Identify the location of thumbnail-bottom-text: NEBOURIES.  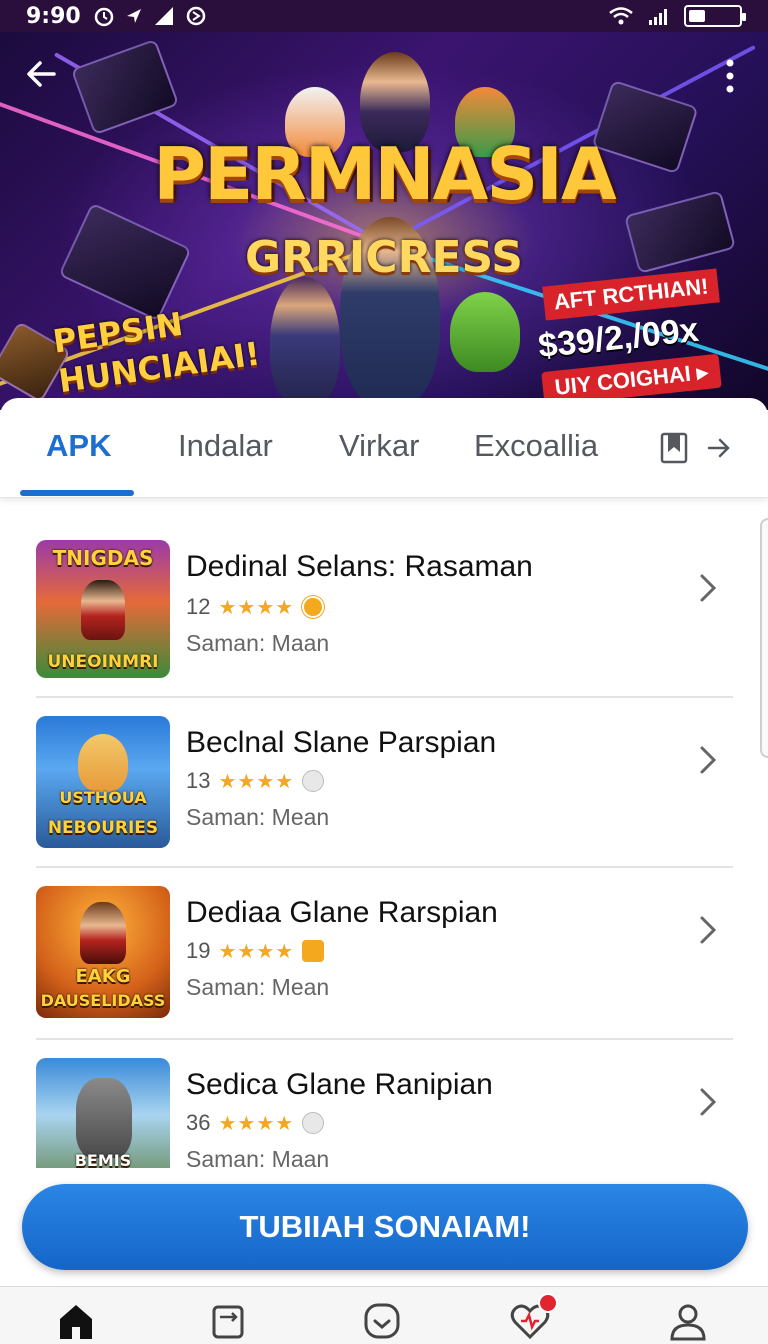
(103, 828).